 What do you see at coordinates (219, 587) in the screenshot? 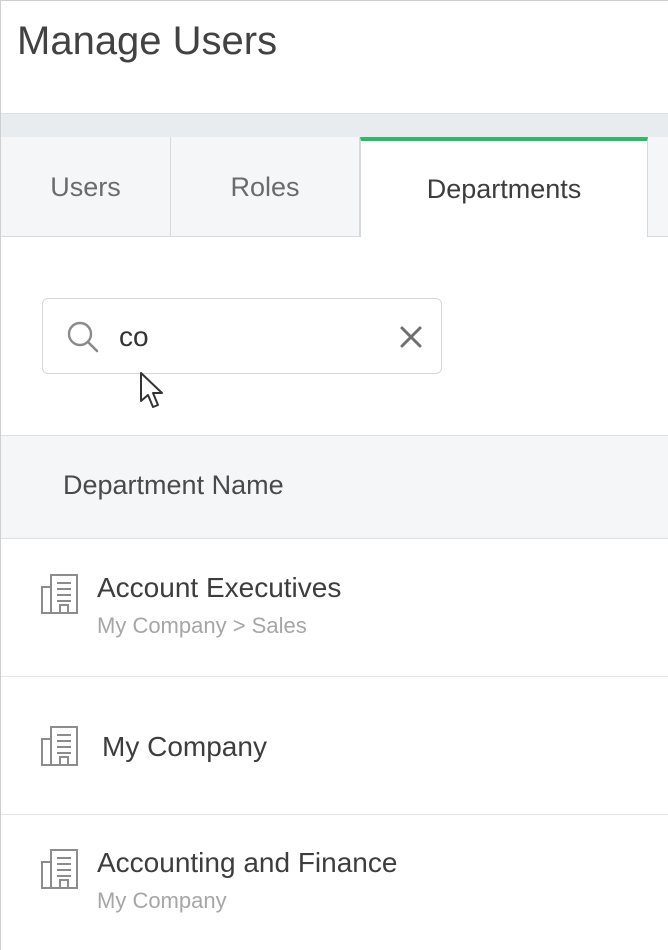
I see `department-name: Account Executives` at bounding box center [219, 587].